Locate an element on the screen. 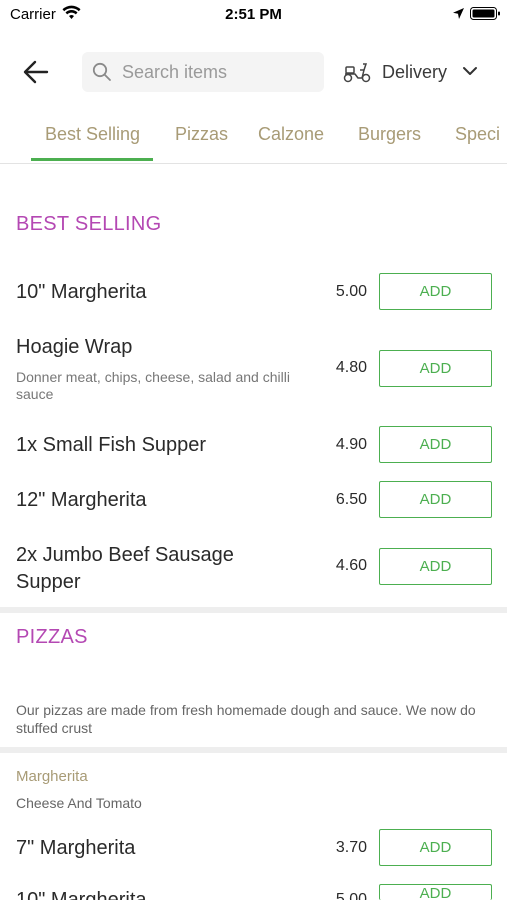  search-input is located at coordinates (220, 72).